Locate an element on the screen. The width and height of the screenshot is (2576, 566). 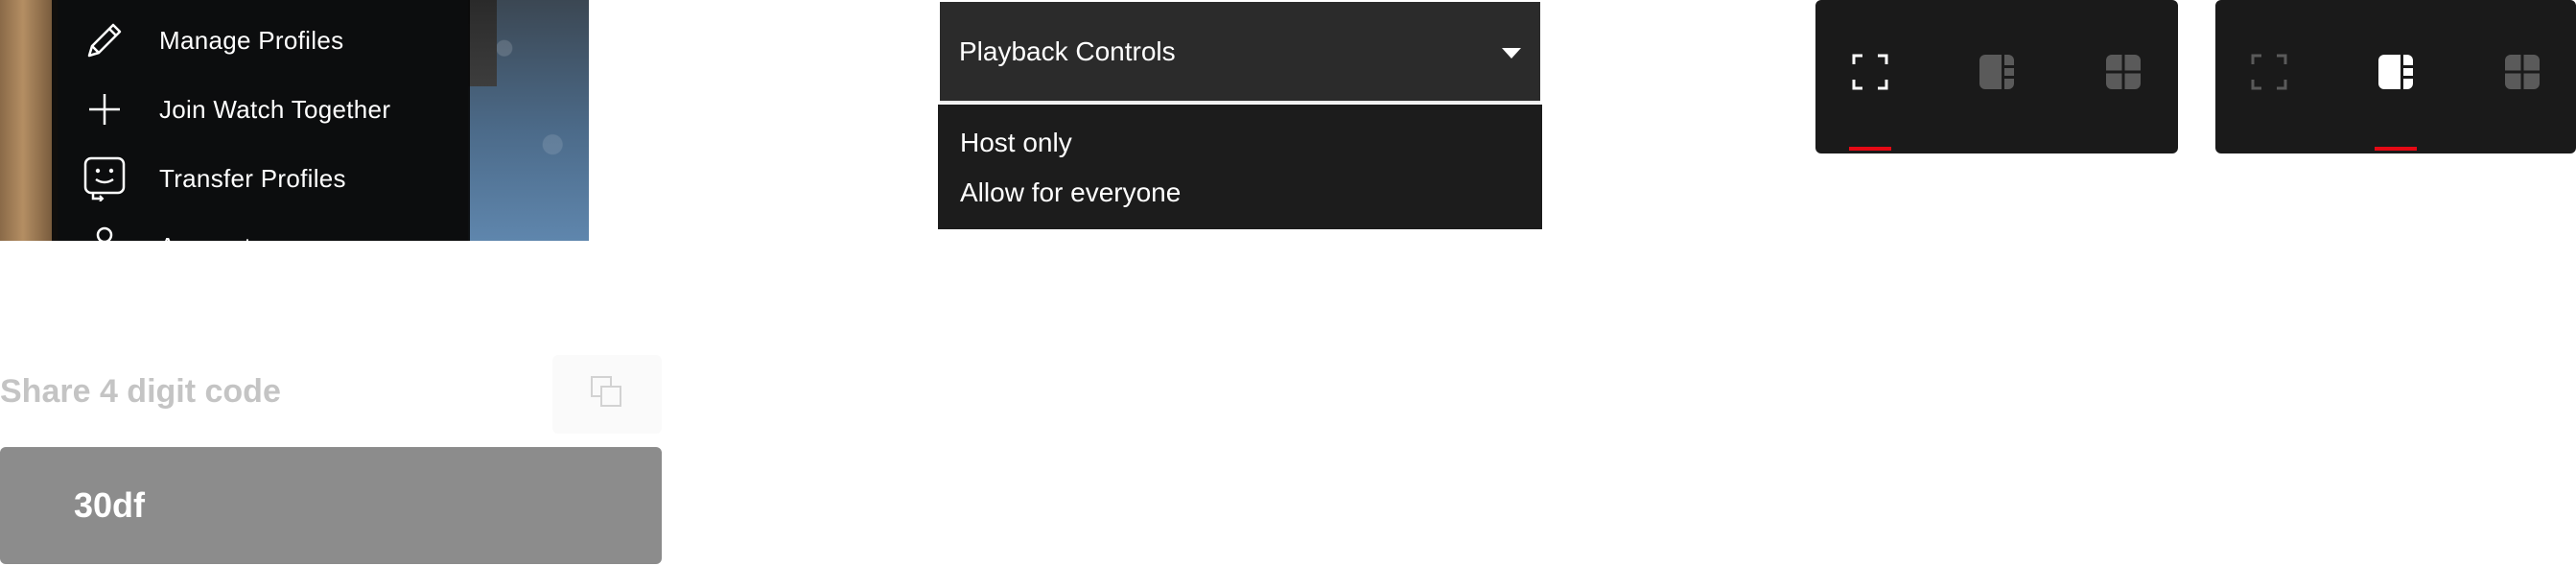
share-code-value: 30df is located at coordinates (110, 505).